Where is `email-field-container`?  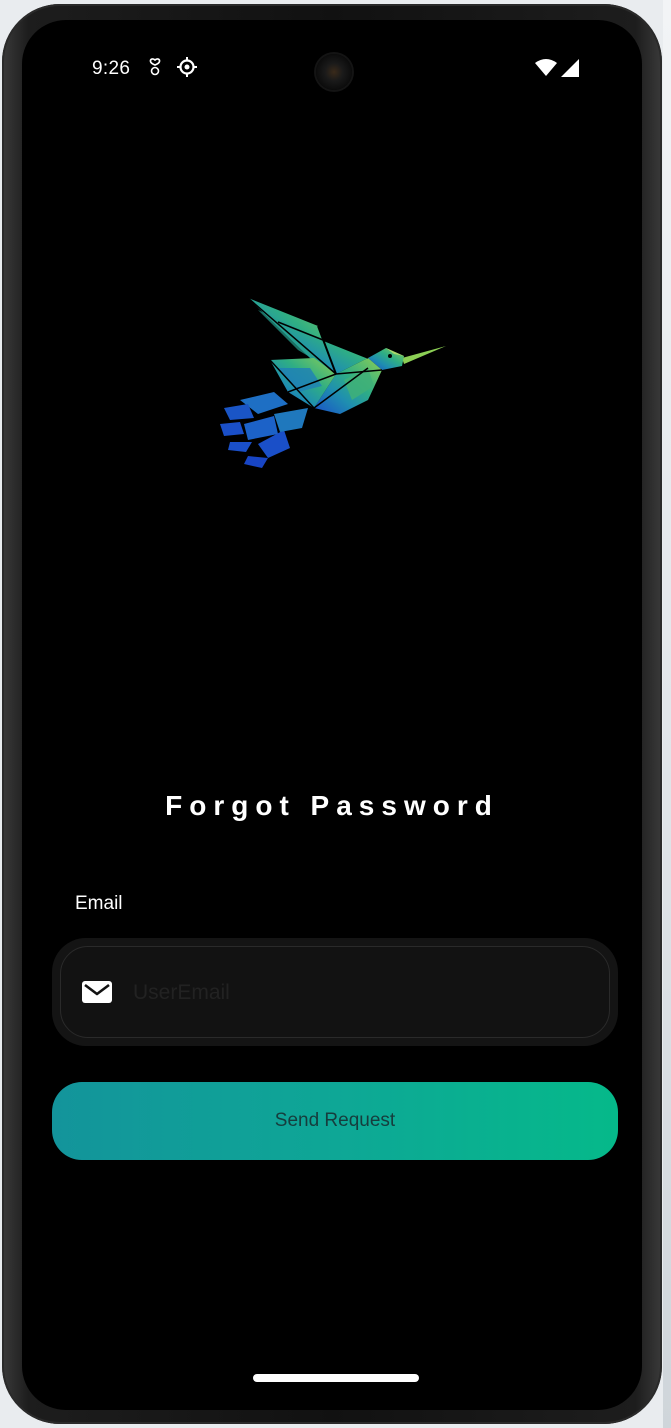 email-field-container is located at coordinates (335, 992).